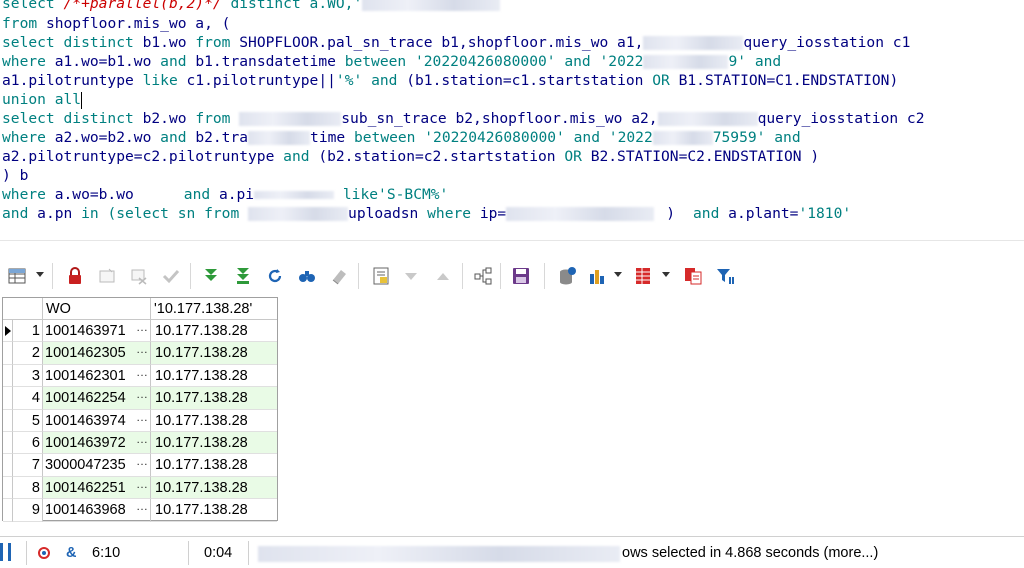 This screenshot has width=1024, height=568. I want to click on sql-token: a1.pilotruntype, so click(72, 80).